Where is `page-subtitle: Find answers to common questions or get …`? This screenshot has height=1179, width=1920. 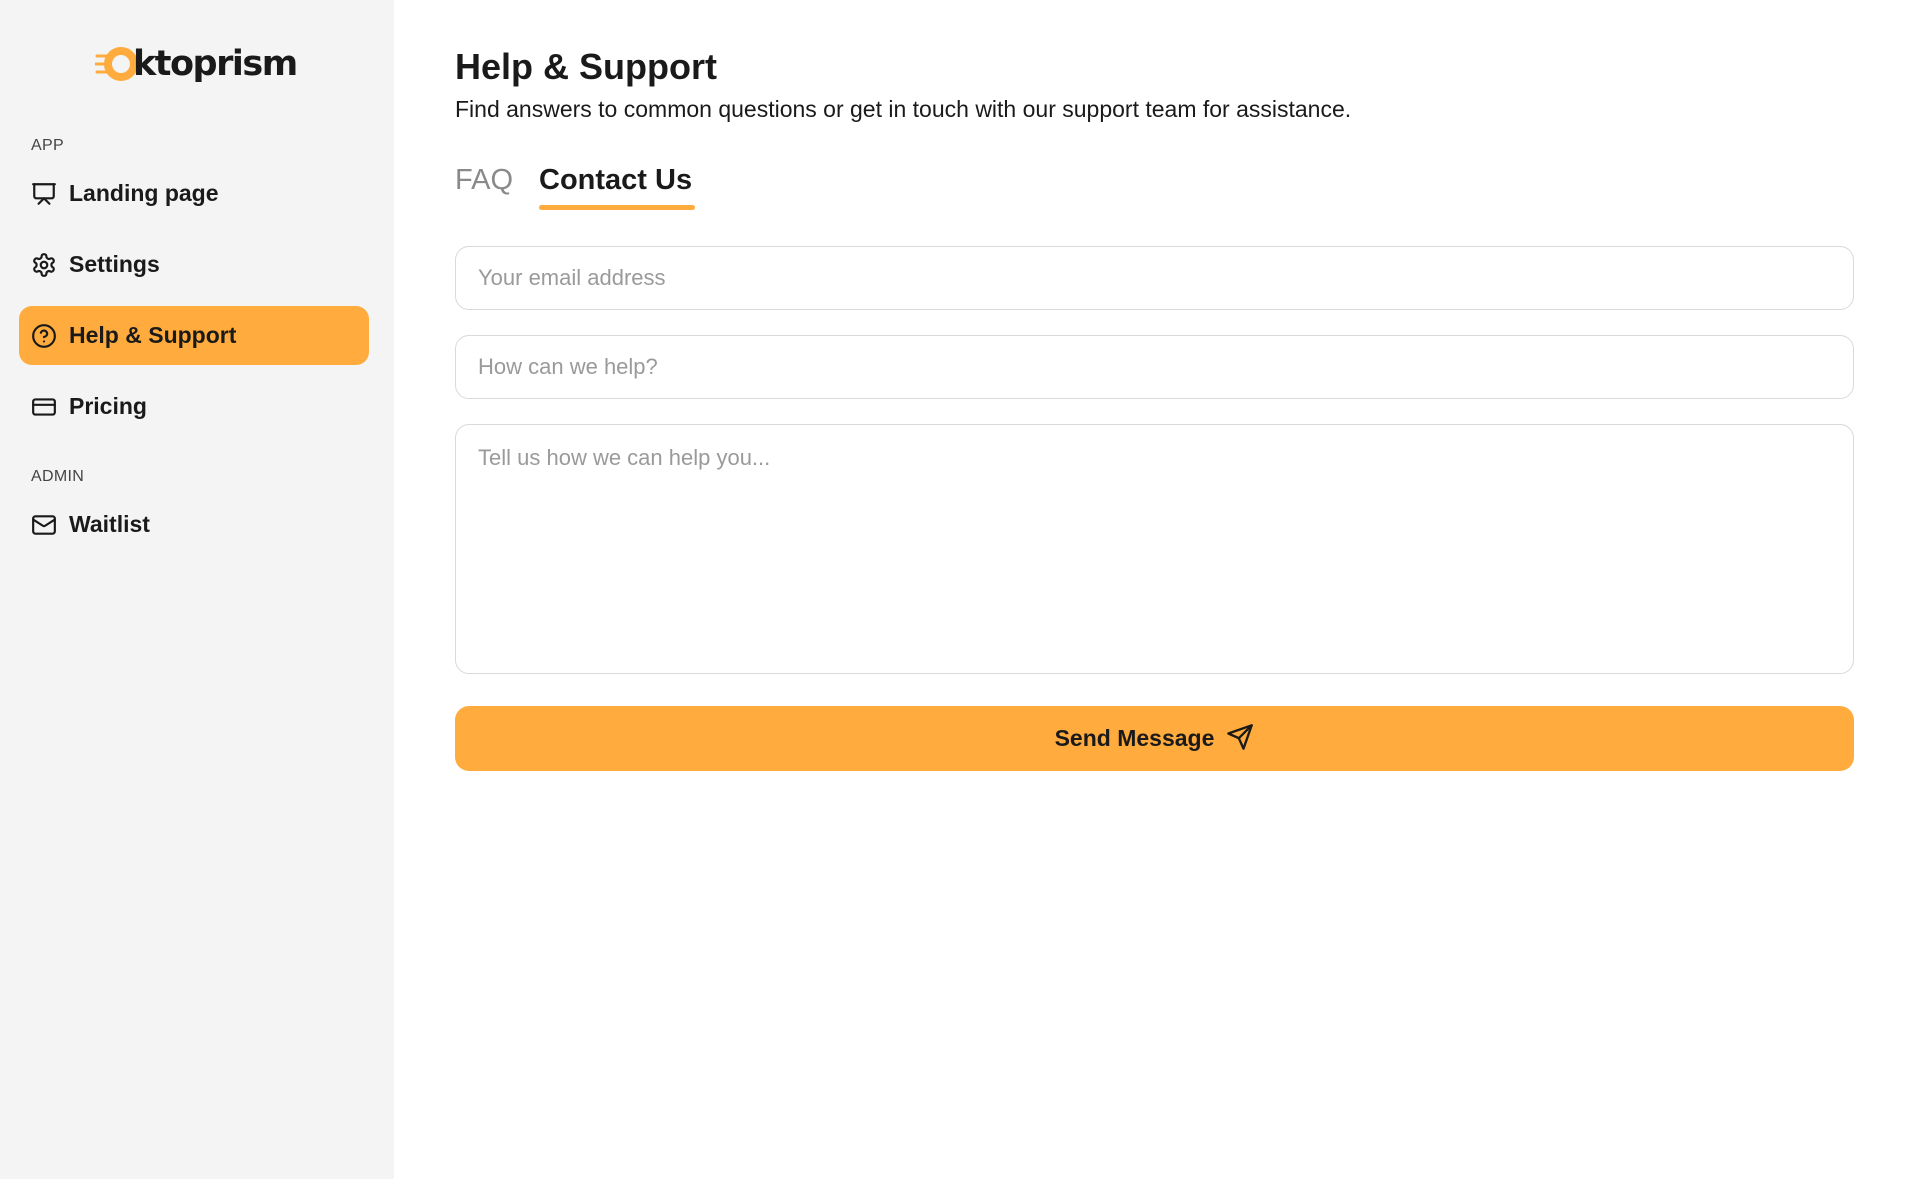 page-subtitle: Find answers to common questions or get … is located at coordinates (903, 109).